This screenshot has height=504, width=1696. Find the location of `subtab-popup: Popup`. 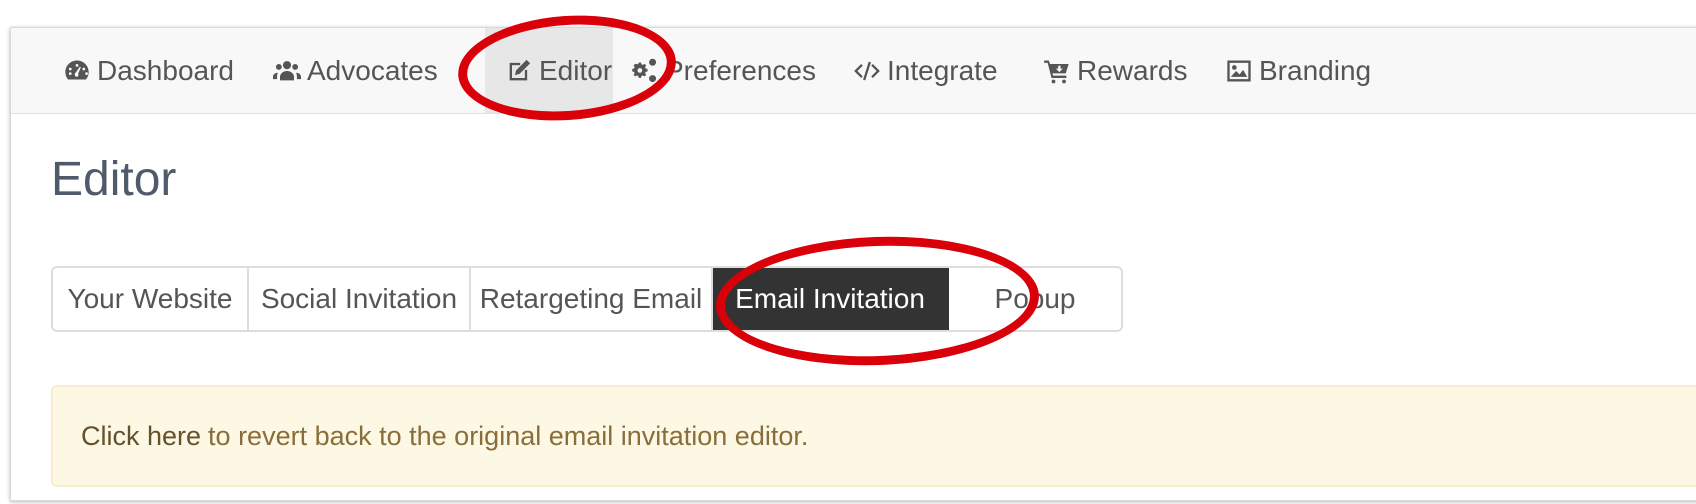

subtab-popup: Popup is located at coordinates (1035, 299).